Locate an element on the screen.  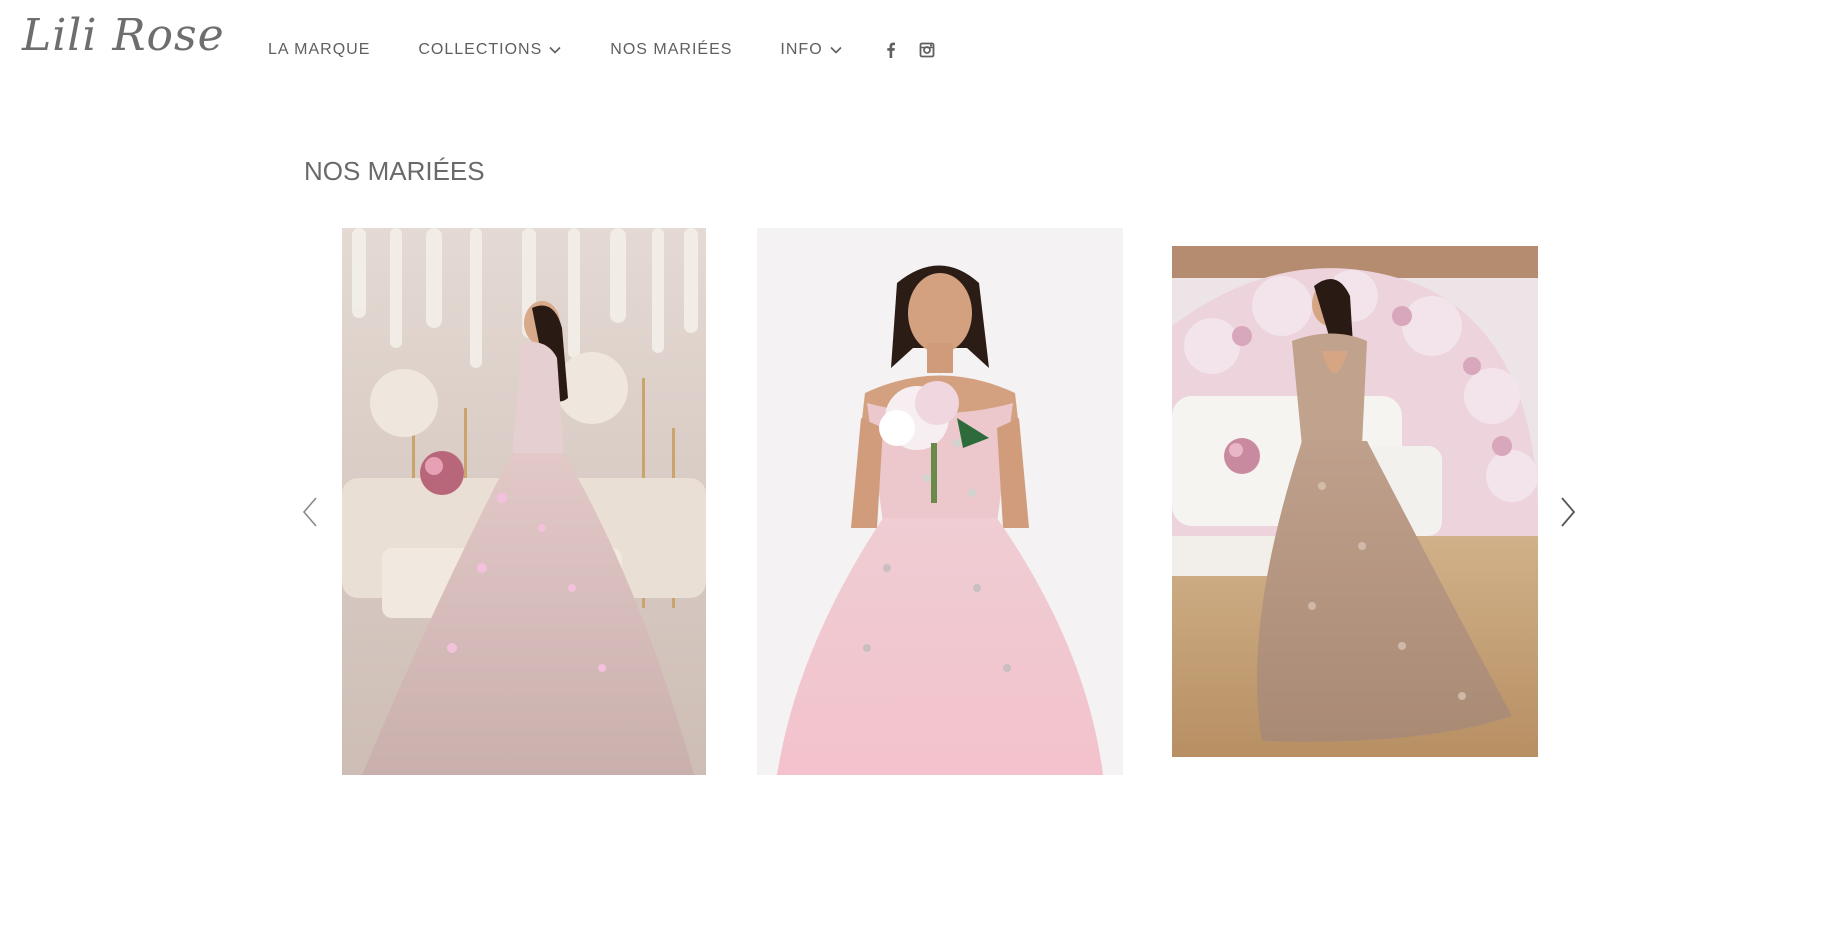
nav-item-la-marque: LA MARQUE is located at coordinates (319, 50).